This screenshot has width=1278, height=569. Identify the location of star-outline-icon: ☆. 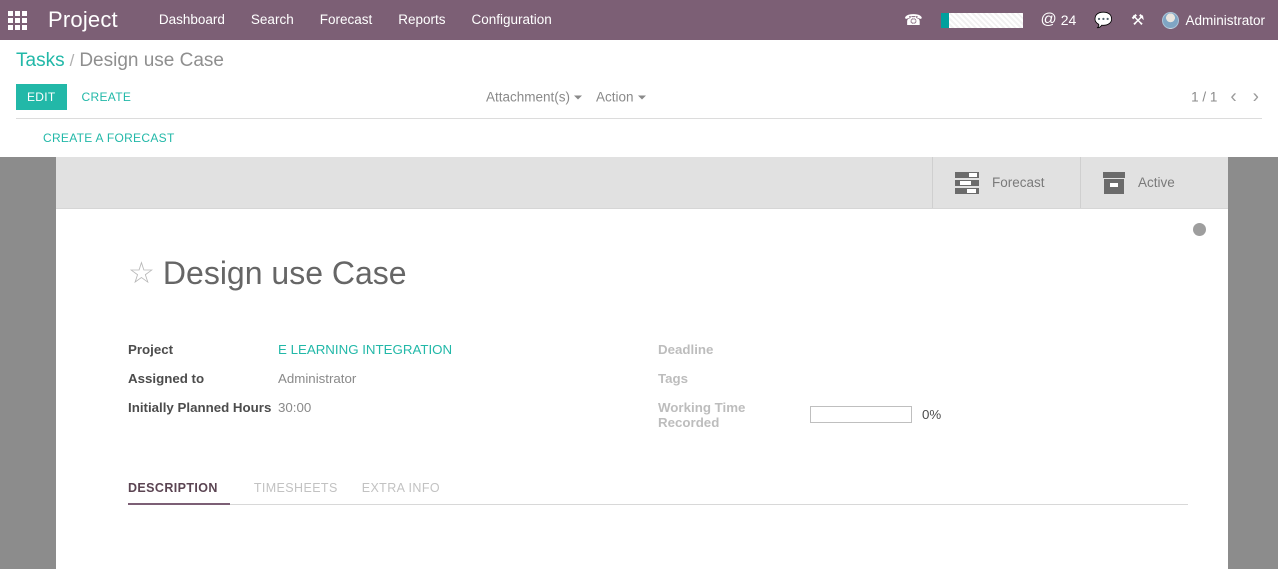
(141, 274).